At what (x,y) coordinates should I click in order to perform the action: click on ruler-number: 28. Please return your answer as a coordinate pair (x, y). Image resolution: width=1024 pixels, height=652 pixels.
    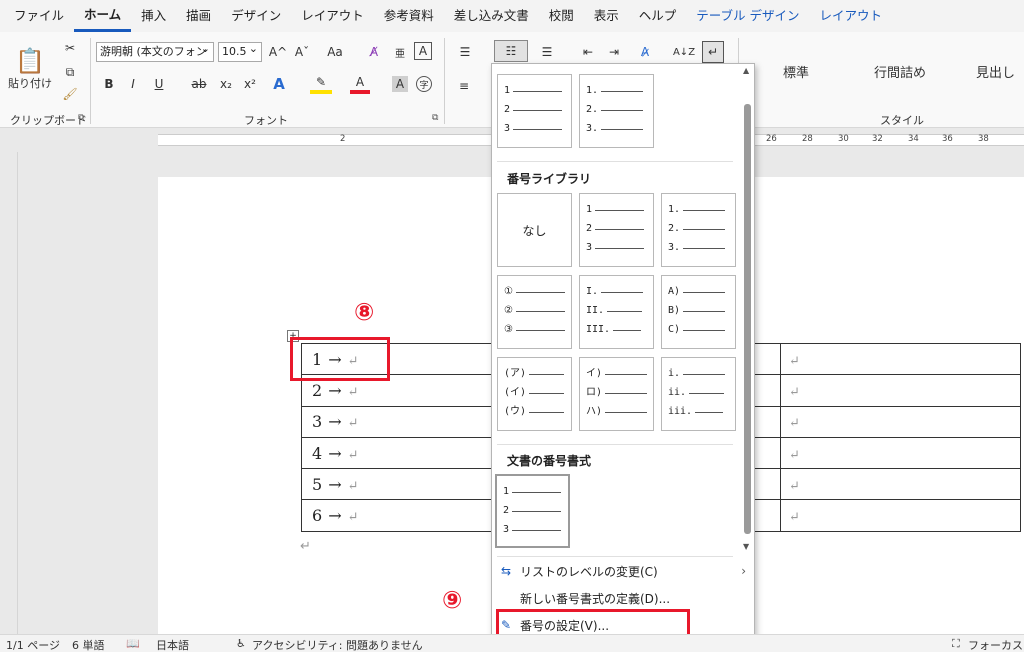
    Looking at the image, I should click on (807, 139).